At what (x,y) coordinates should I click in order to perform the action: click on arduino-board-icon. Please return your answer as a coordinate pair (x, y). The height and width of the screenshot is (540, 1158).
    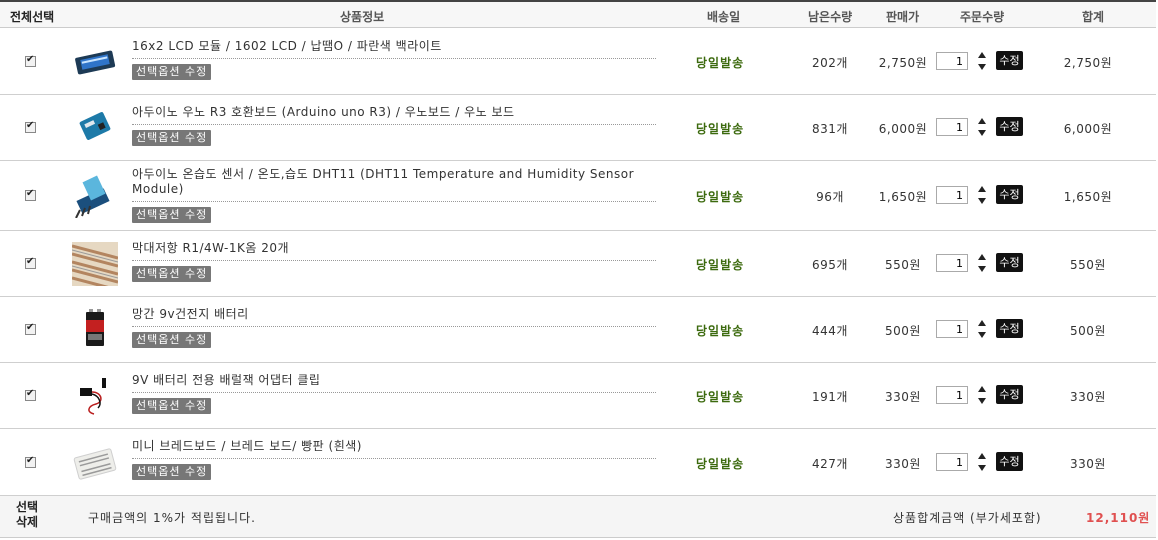
    Looking at the image, I should click on (95, 128).